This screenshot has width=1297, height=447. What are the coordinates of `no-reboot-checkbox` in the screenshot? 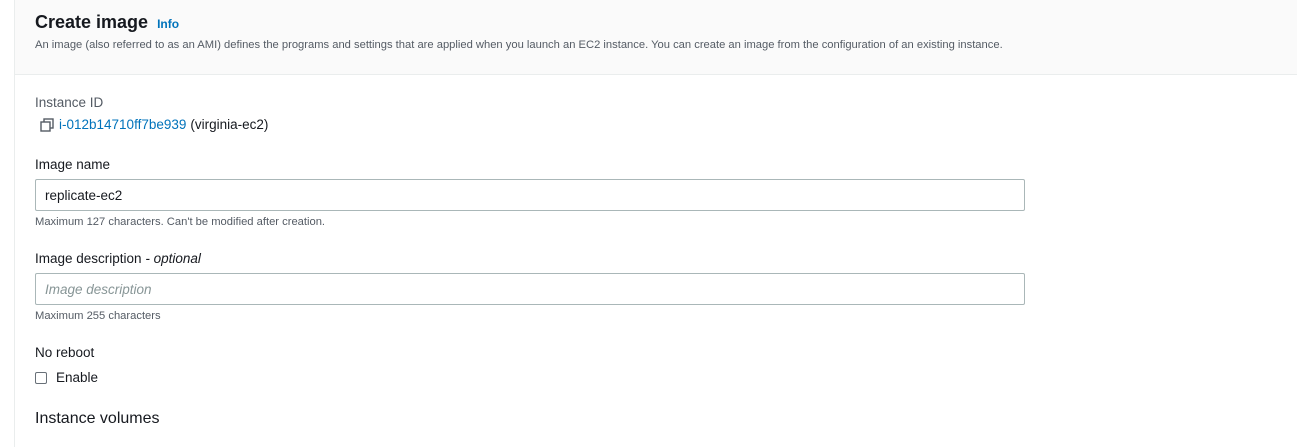 It's located at (41, 377).